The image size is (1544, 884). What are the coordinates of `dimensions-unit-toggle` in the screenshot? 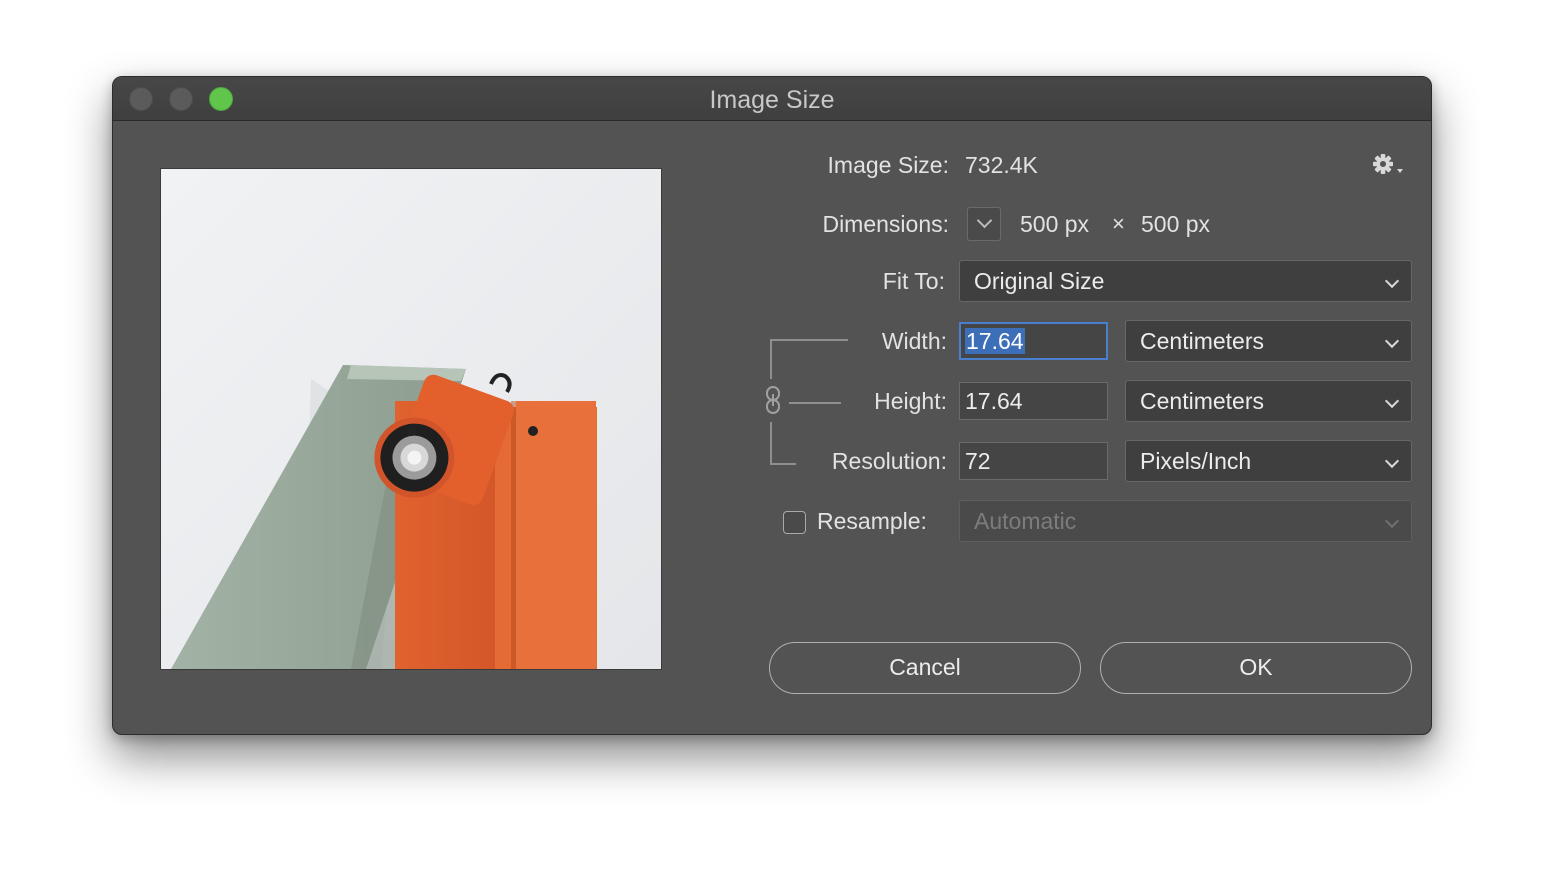 It's located at (984, 224).